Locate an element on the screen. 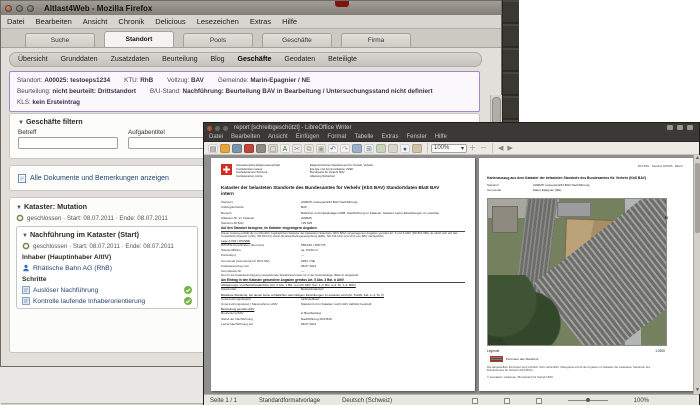 Image resolution: width=700 pixels, height=405 pixels. zoom-slider-handle is located at coordinates (587, 400).